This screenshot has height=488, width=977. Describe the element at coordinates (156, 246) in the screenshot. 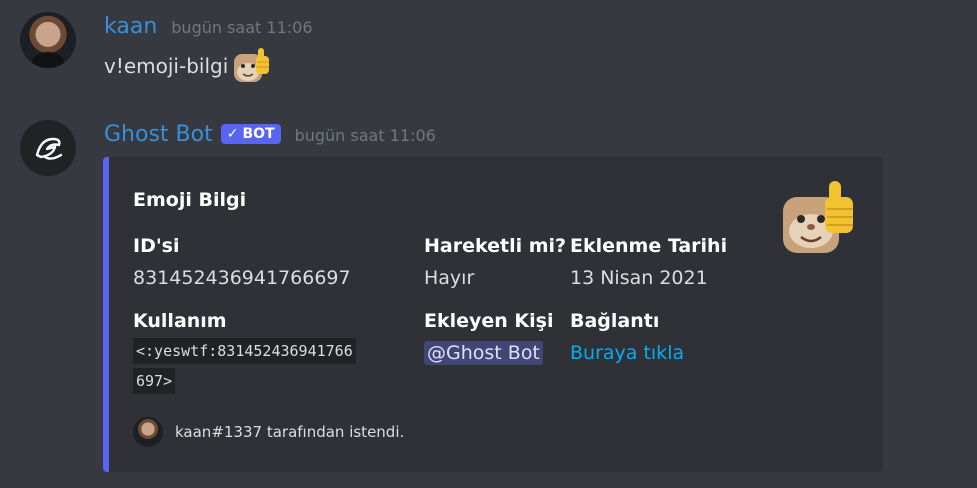

I see `field-name: ID'si` at that location.